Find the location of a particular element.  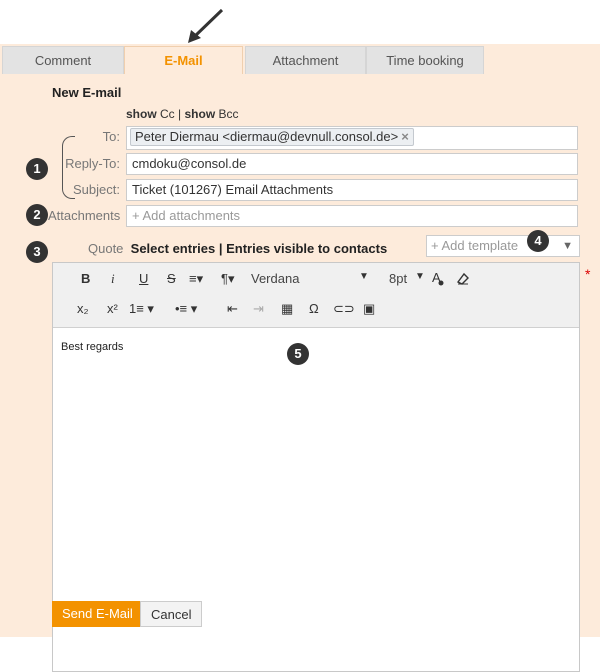

bulleted-list-dropdown: •≡ ▾ is located at coordinates (186, 309).